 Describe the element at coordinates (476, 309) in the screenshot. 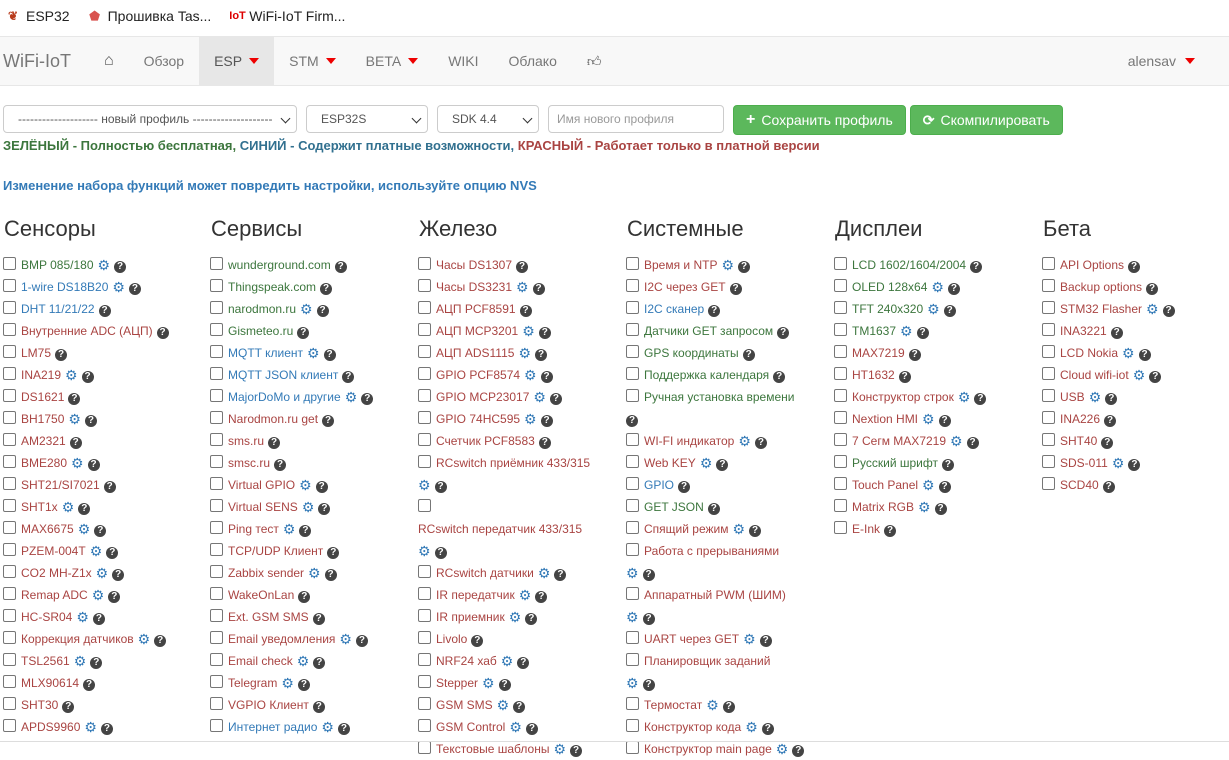

I see `feature-label: АЦП PCF8591` at that location.